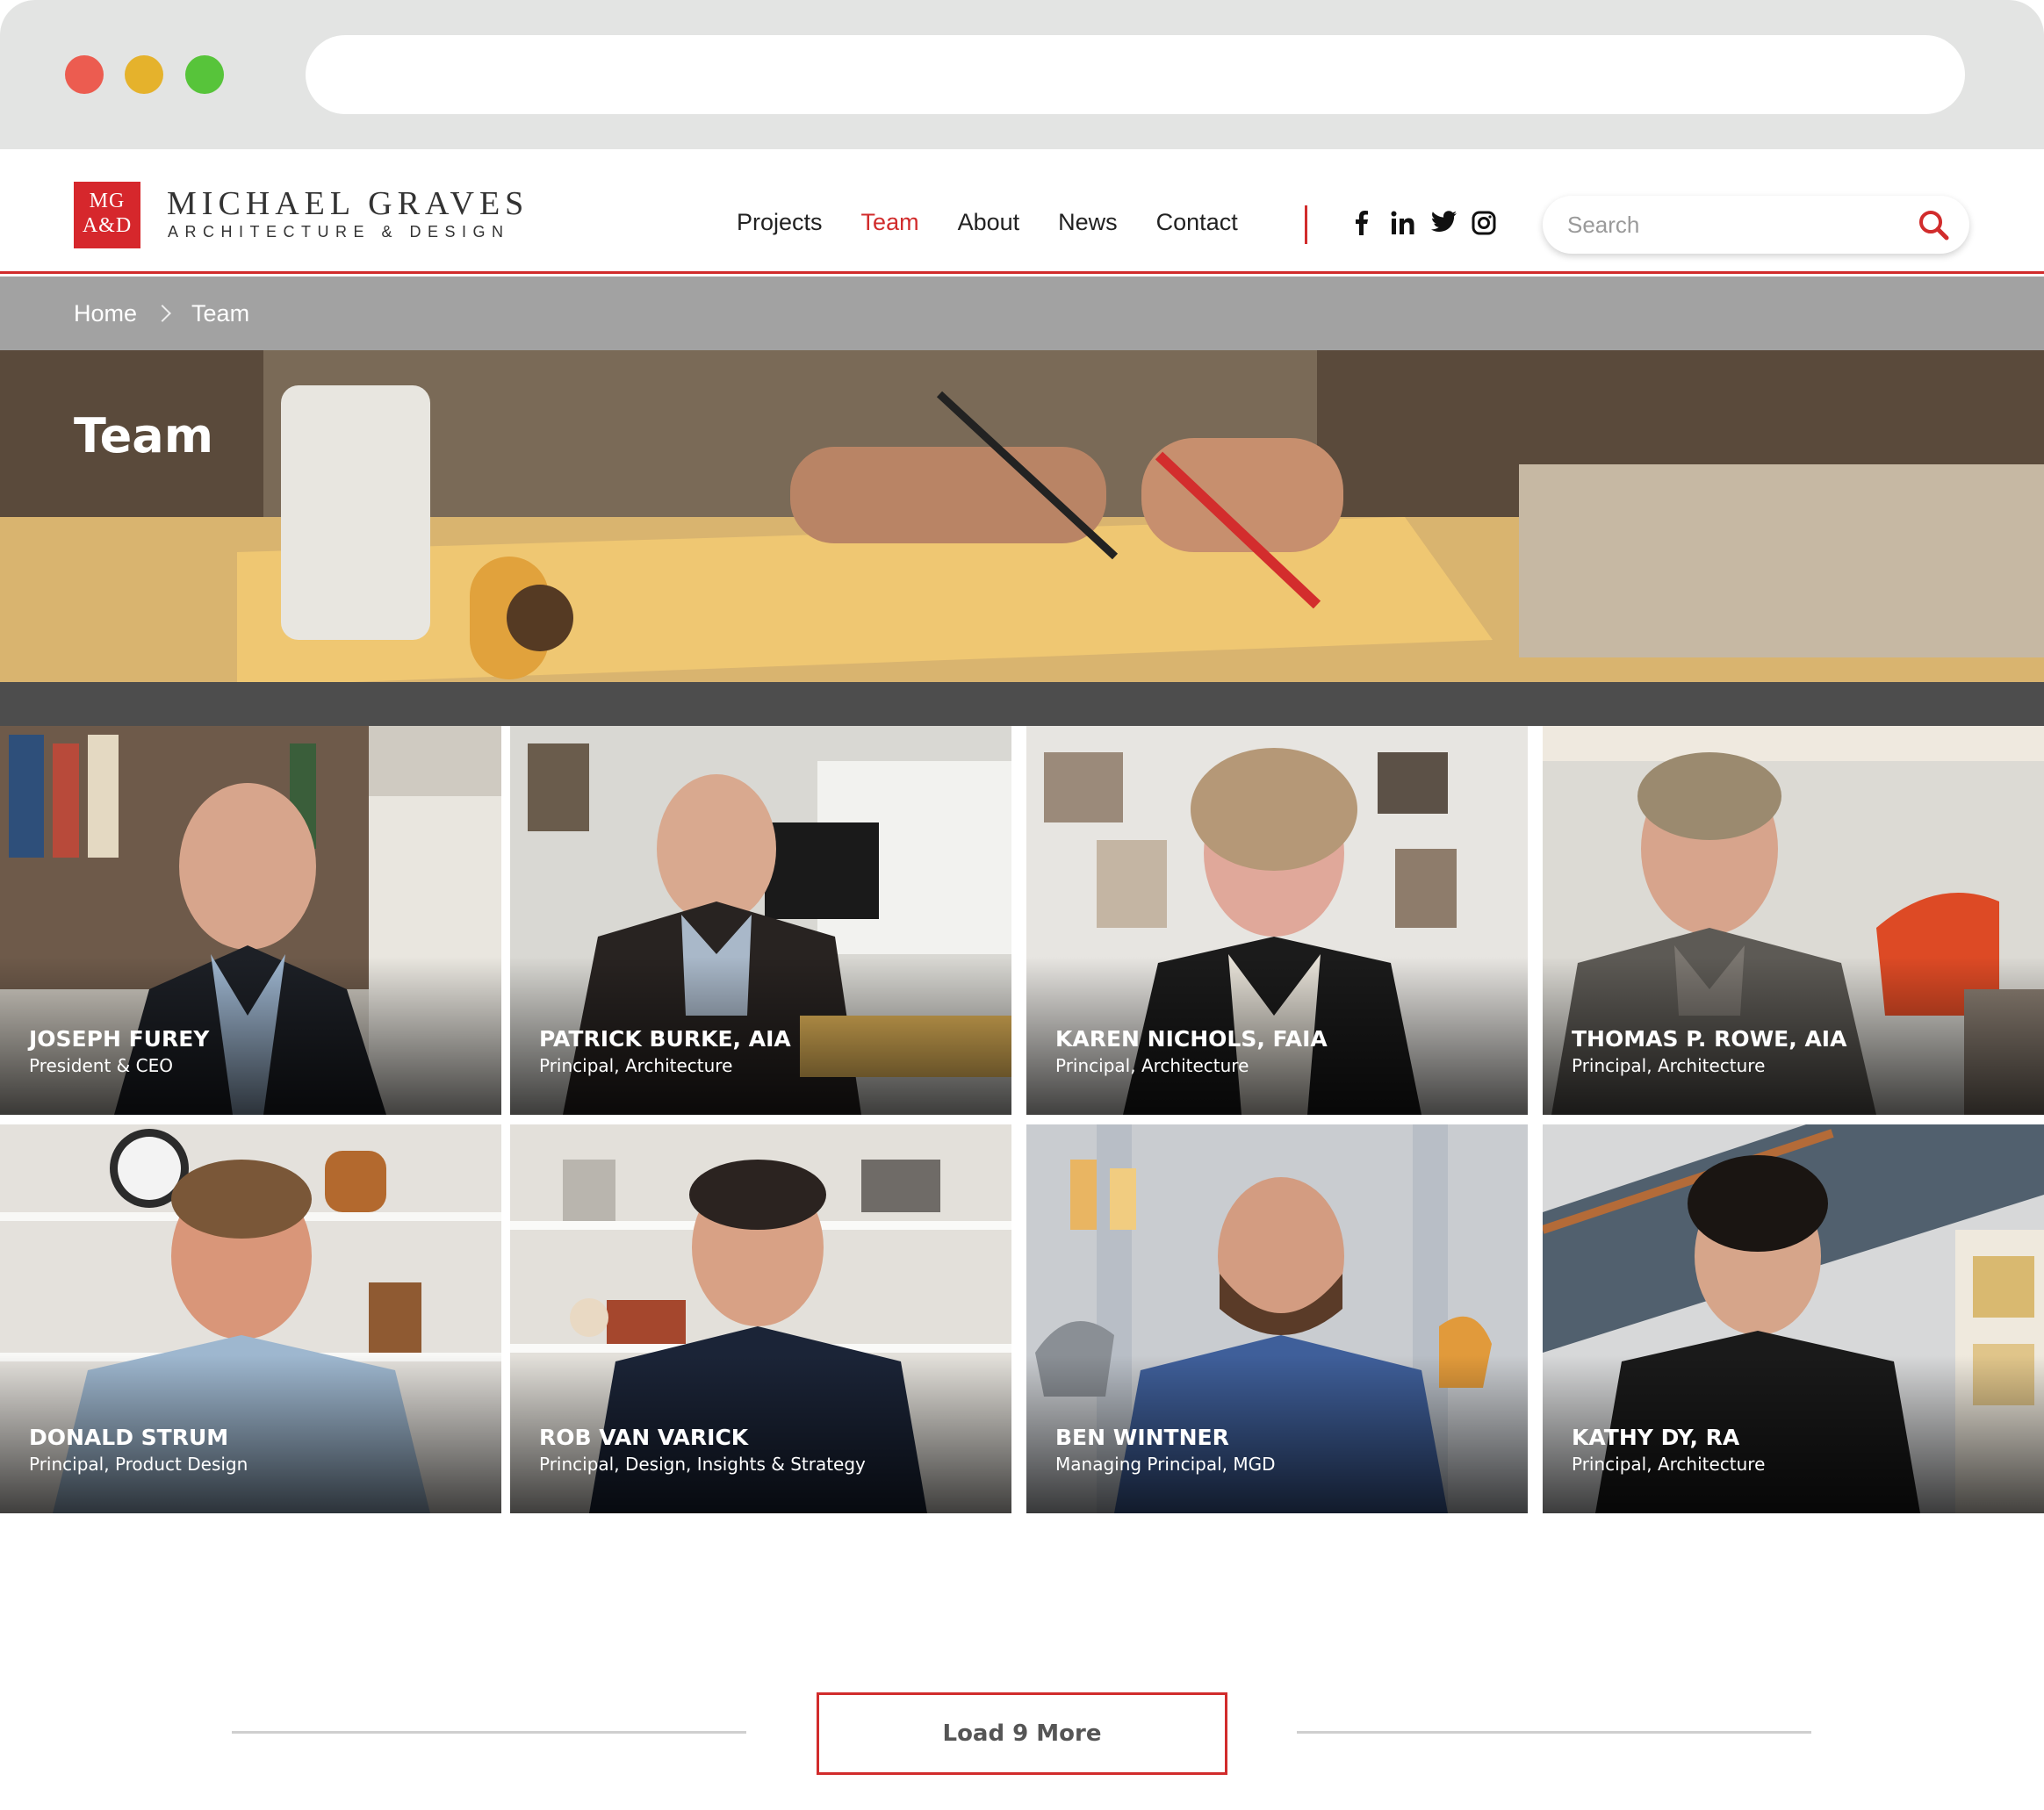 This screenshot has height=1810, width=2044. What do you see at coordinates (339, 232) in the screenshot?
I see `logo-subtitle: ARCHITECTURE & DESIGN` at bounding box center [339, 232].